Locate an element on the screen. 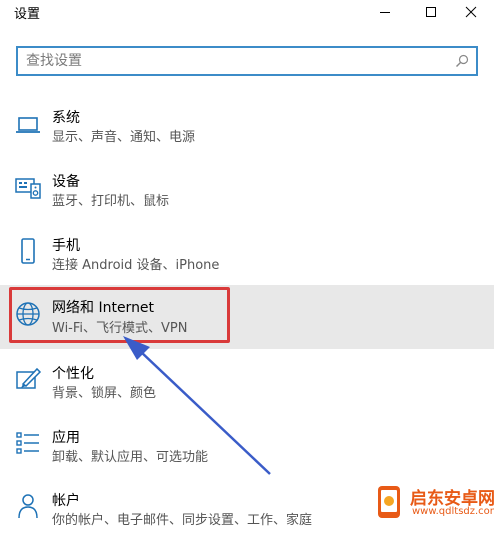  phone-logo-icon is located at coordinates (389, 502).